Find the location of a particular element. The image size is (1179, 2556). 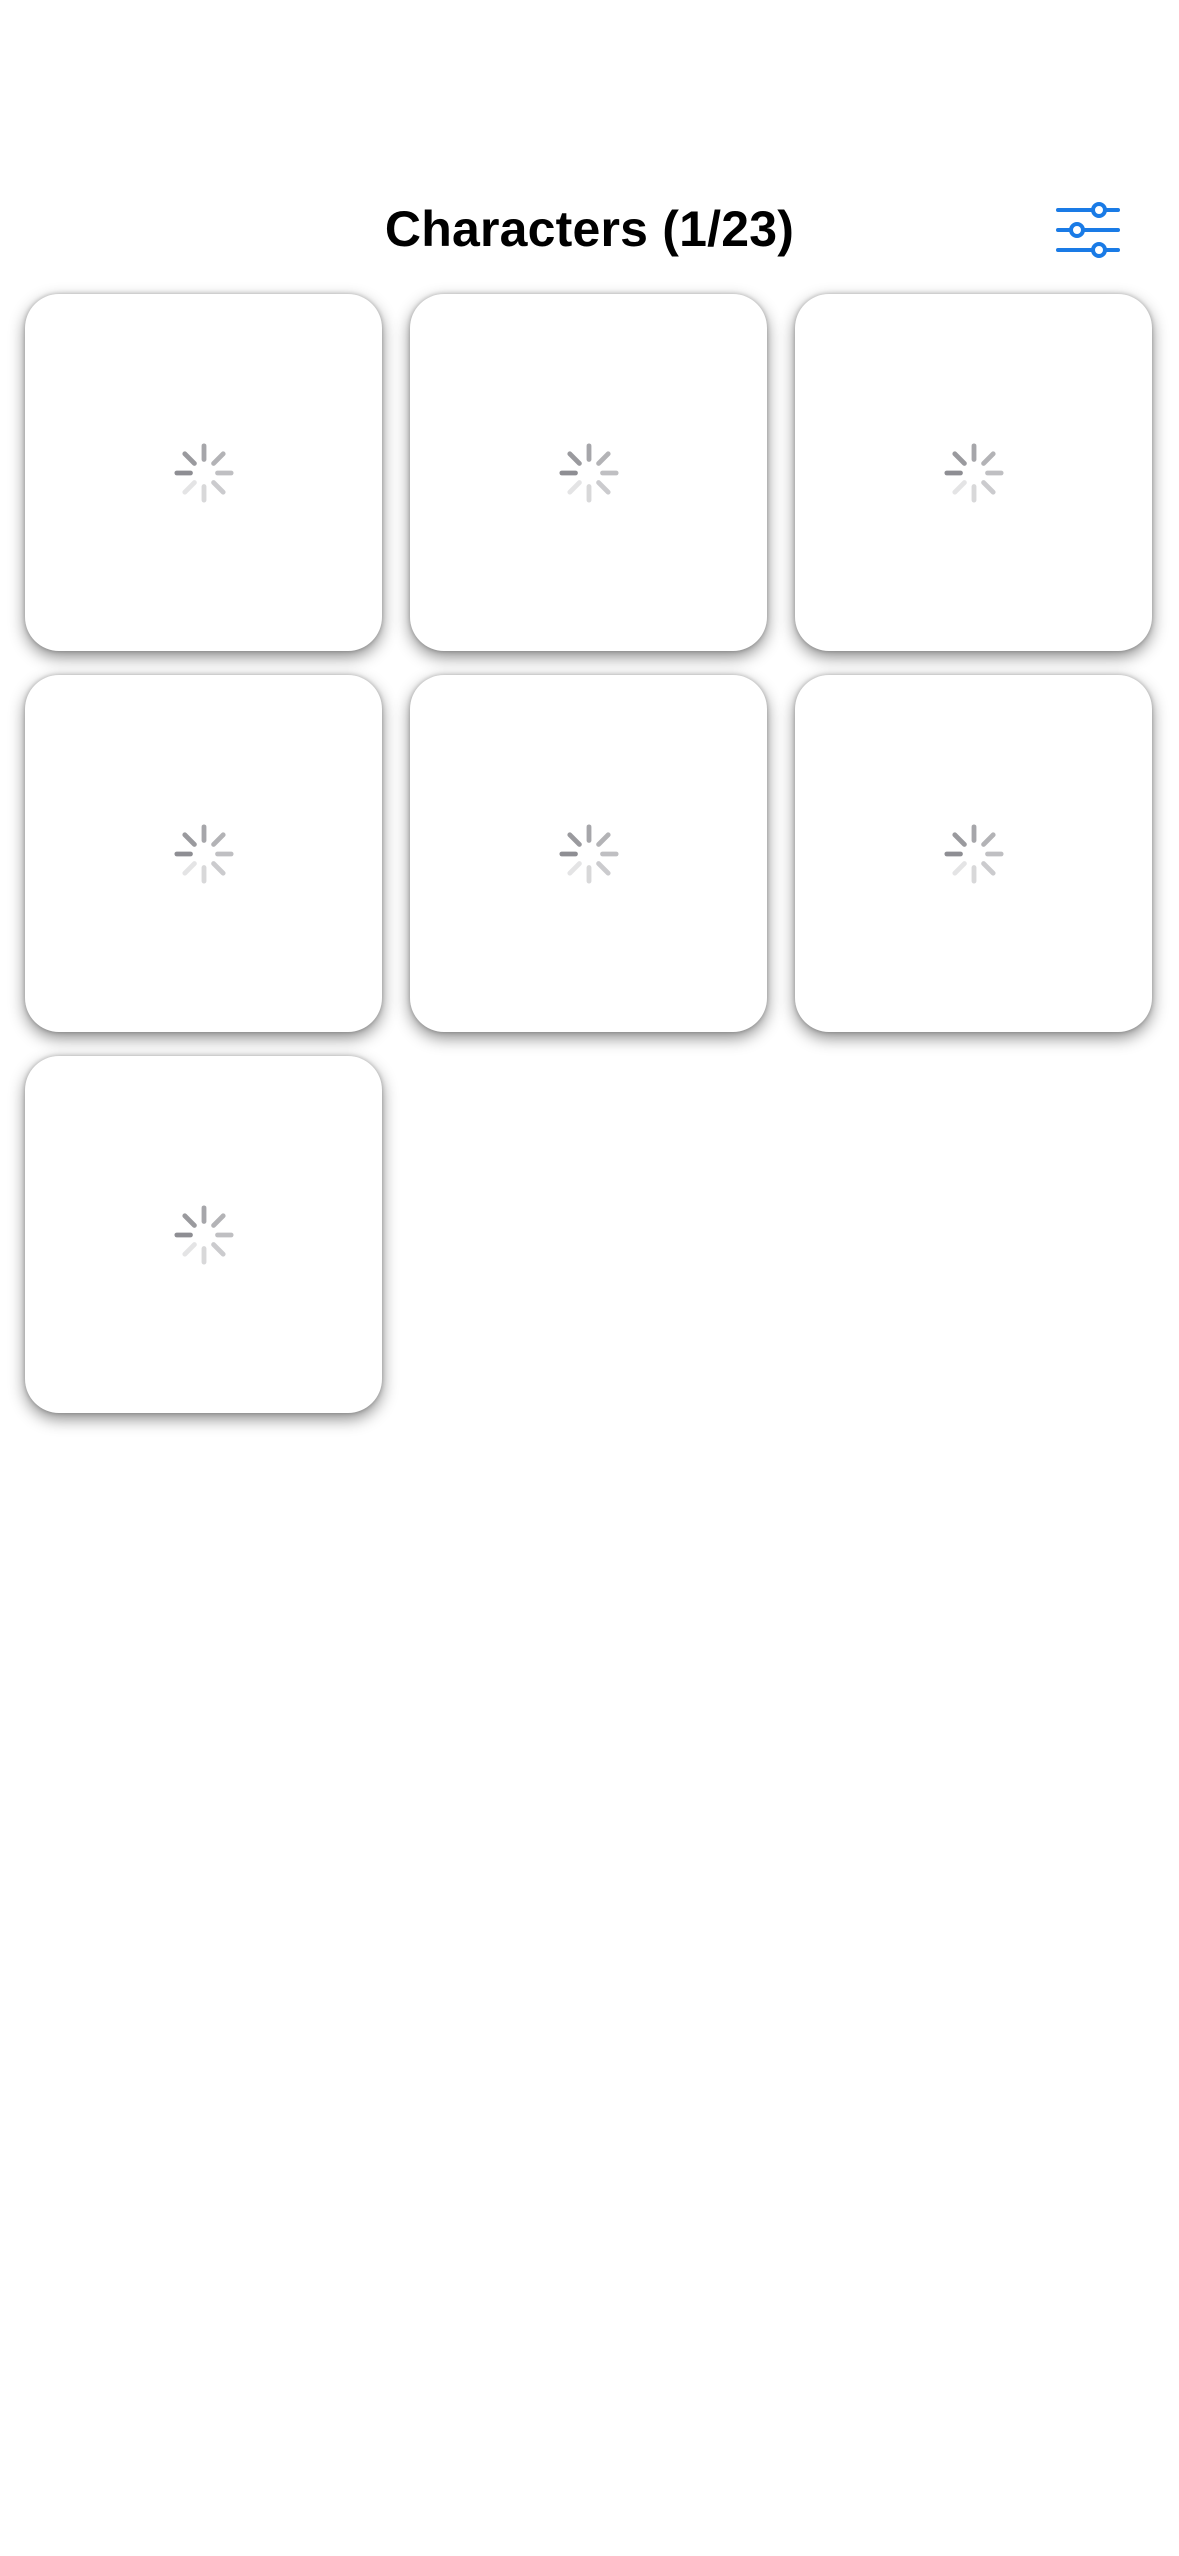

filter-button is located at coordinates (1088, 230).